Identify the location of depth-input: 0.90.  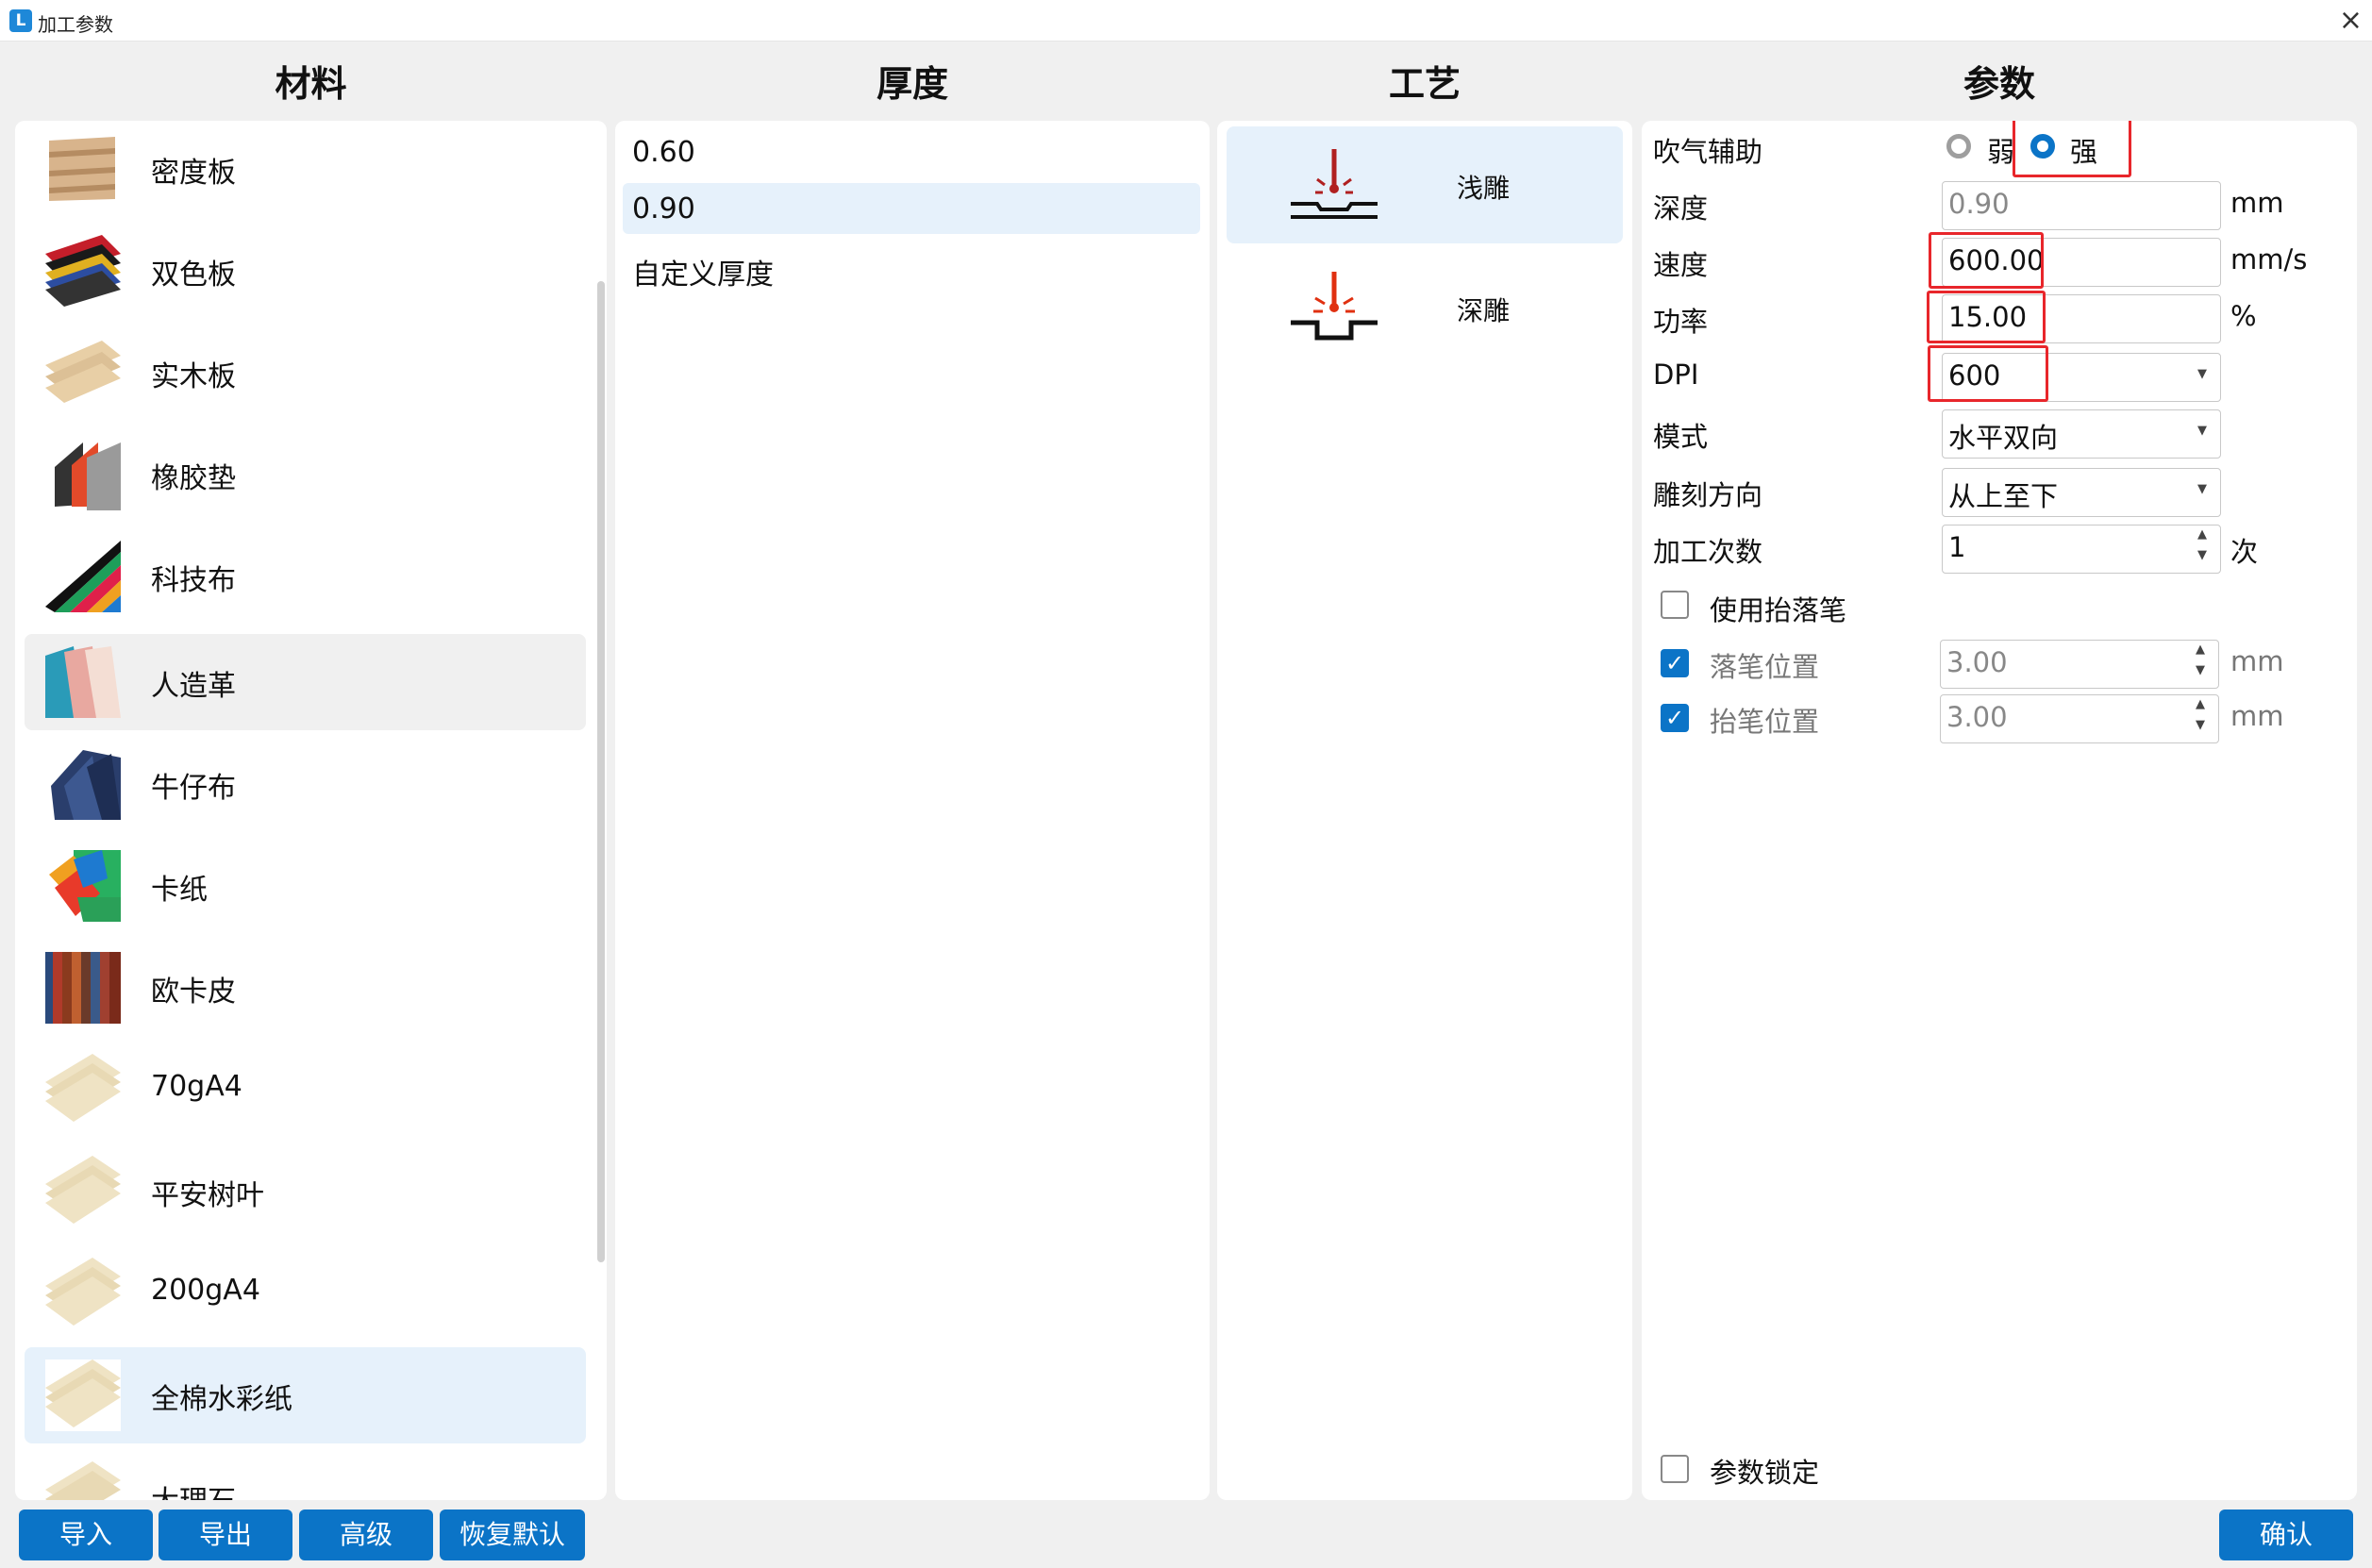
(2081, 205).